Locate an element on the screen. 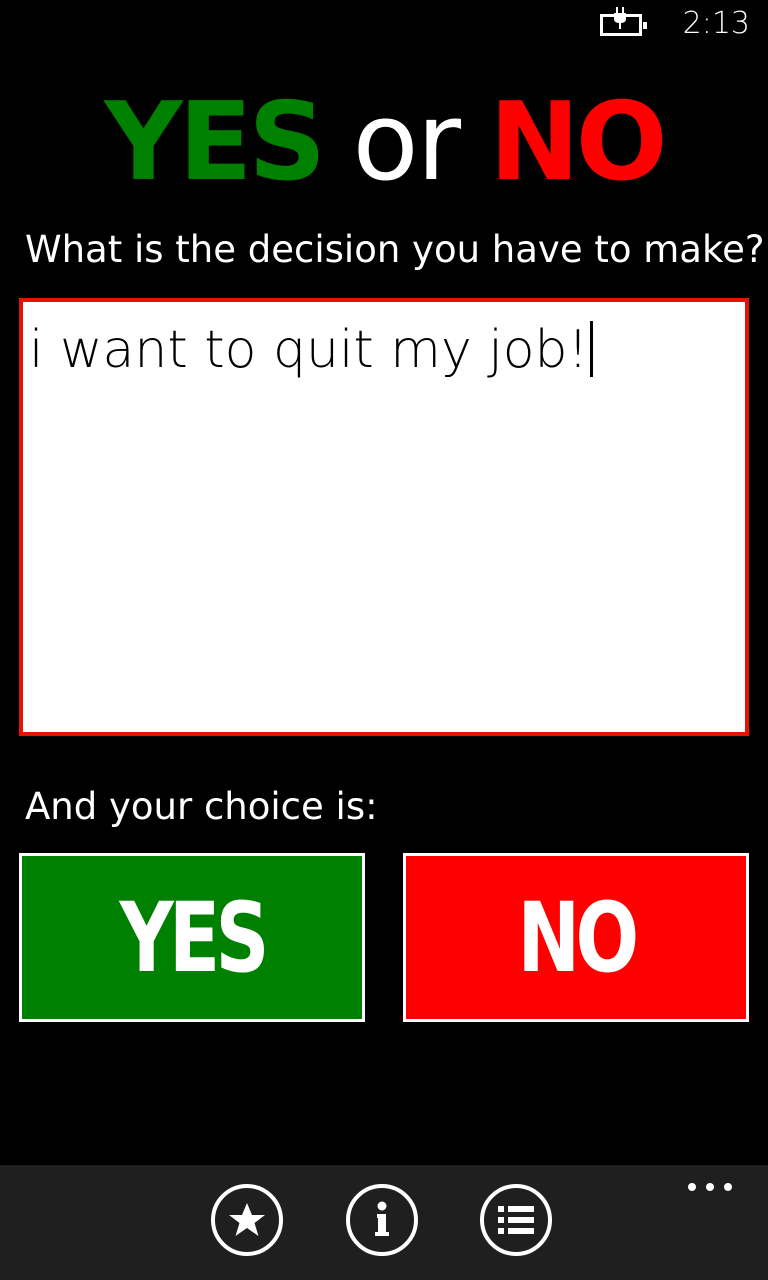 This screenshot has width=768, height=1280. no-button-label: NO is located at coordinates (578, 937).